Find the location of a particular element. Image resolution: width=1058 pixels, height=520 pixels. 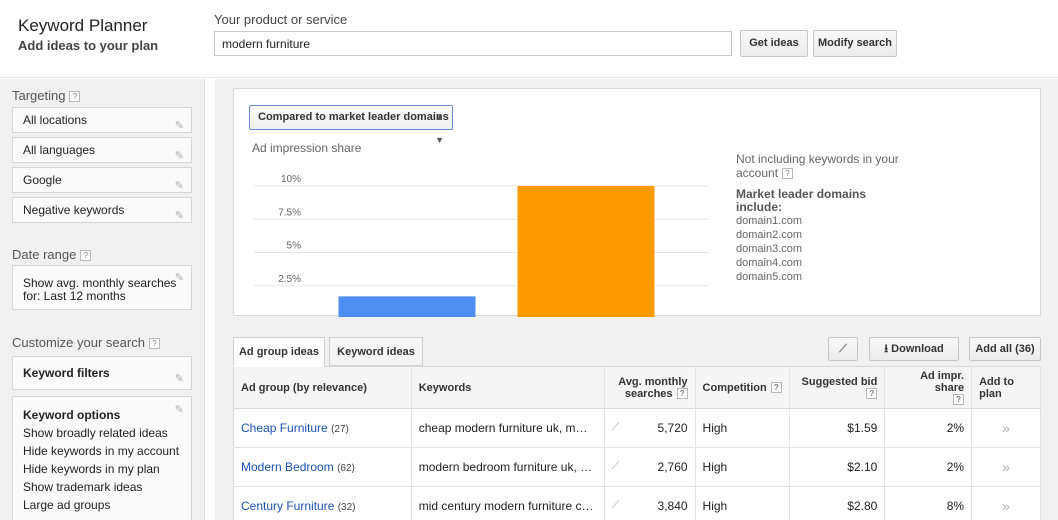

y-tick-label: 7.5% is located at coordinates (289, 212).